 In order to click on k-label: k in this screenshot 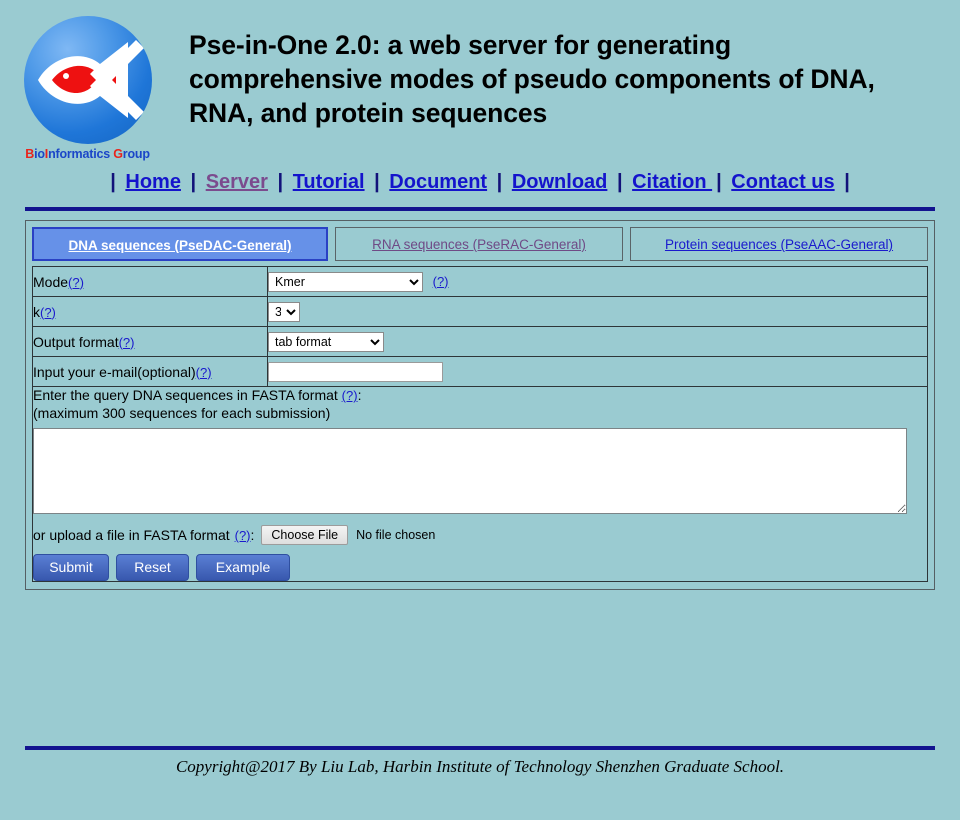, I will do `click(36, 311)`.